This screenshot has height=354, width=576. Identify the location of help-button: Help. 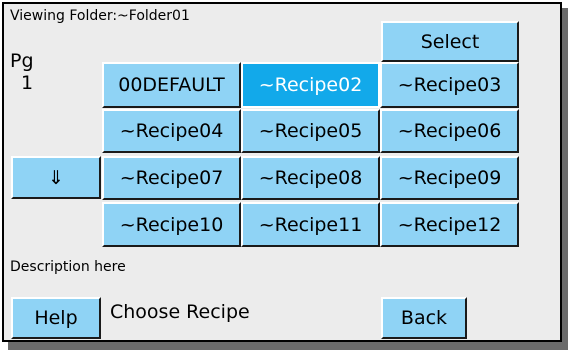
(56, 318).